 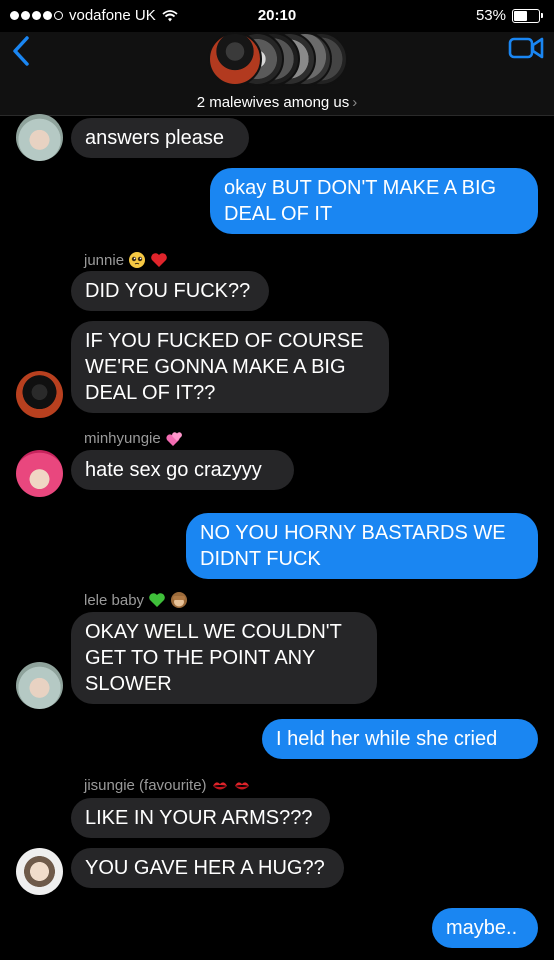 I want to click on group-avatar-stack, so click(x=278, y=60).